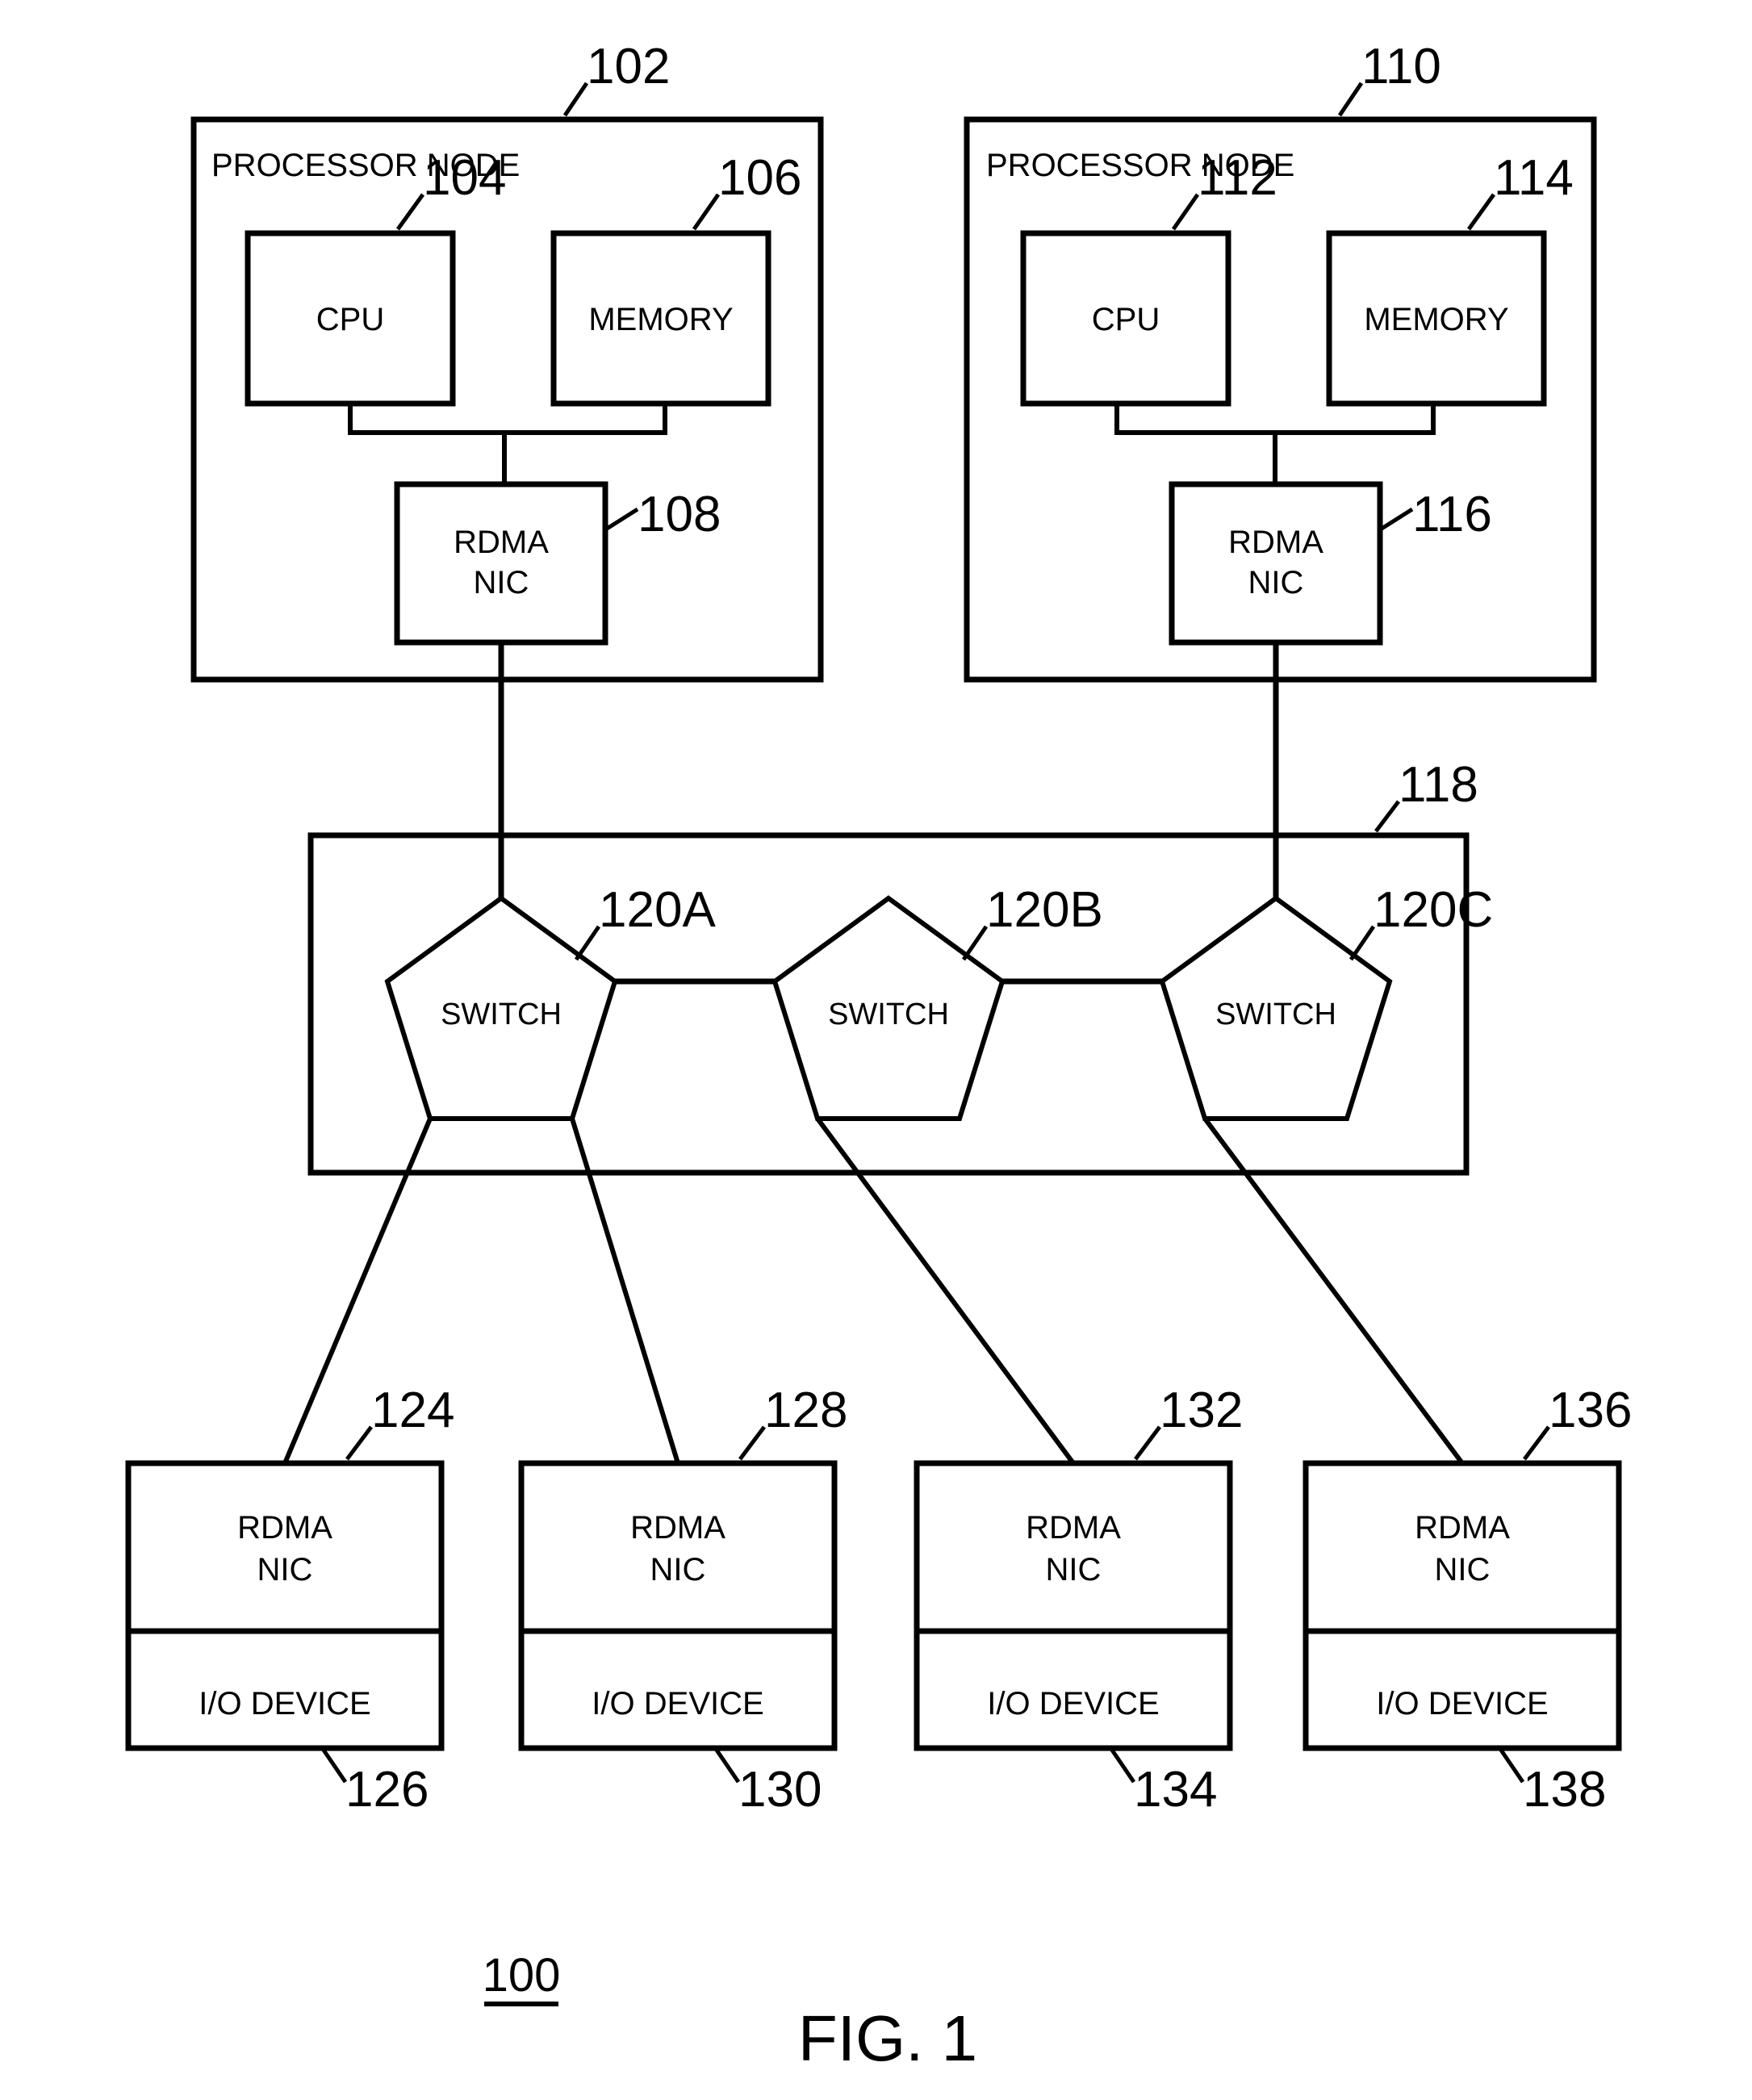  What do you see at coordinates (501, 563) in the screenshot?
I see `rdma-nic-box-left` at bounding box center [501, 563].